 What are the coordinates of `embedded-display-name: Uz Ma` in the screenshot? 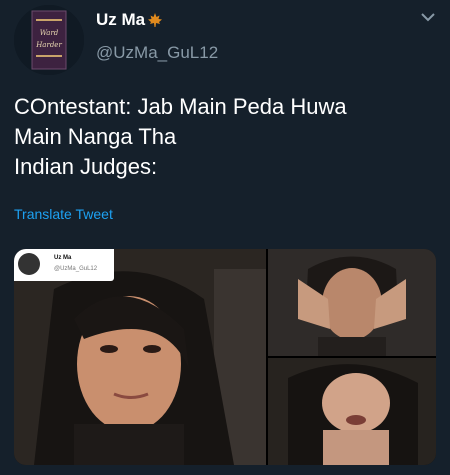 It's located at (63, 258).